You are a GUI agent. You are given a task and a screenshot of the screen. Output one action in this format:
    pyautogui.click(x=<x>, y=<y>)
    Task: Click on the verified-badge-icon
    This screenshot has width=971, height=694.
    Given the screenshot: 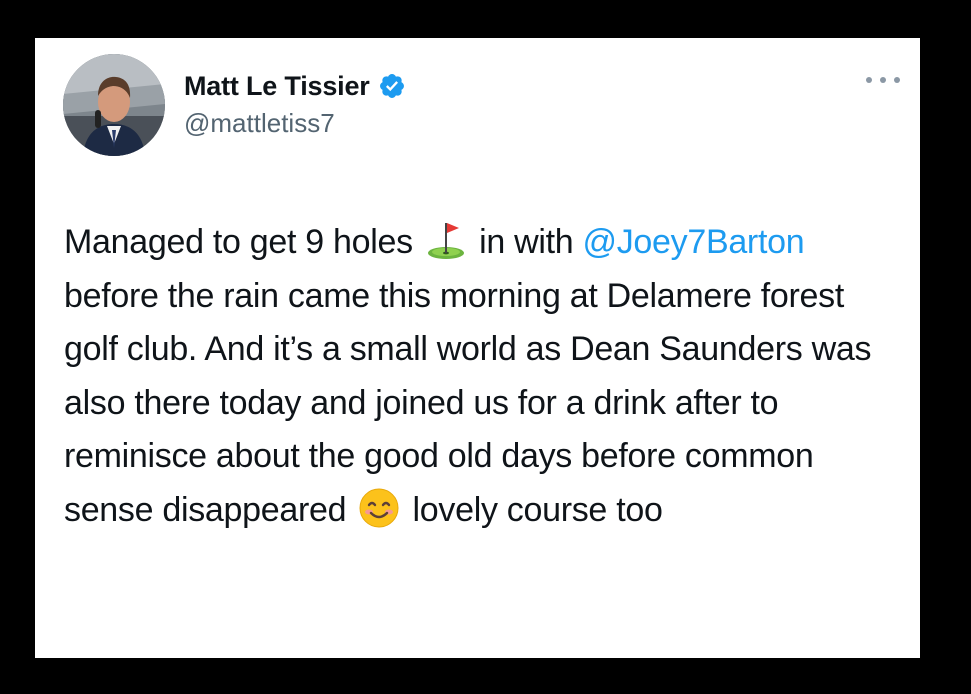 What is the action you would take?
    pyautogui.click(x=392, y=86)
    